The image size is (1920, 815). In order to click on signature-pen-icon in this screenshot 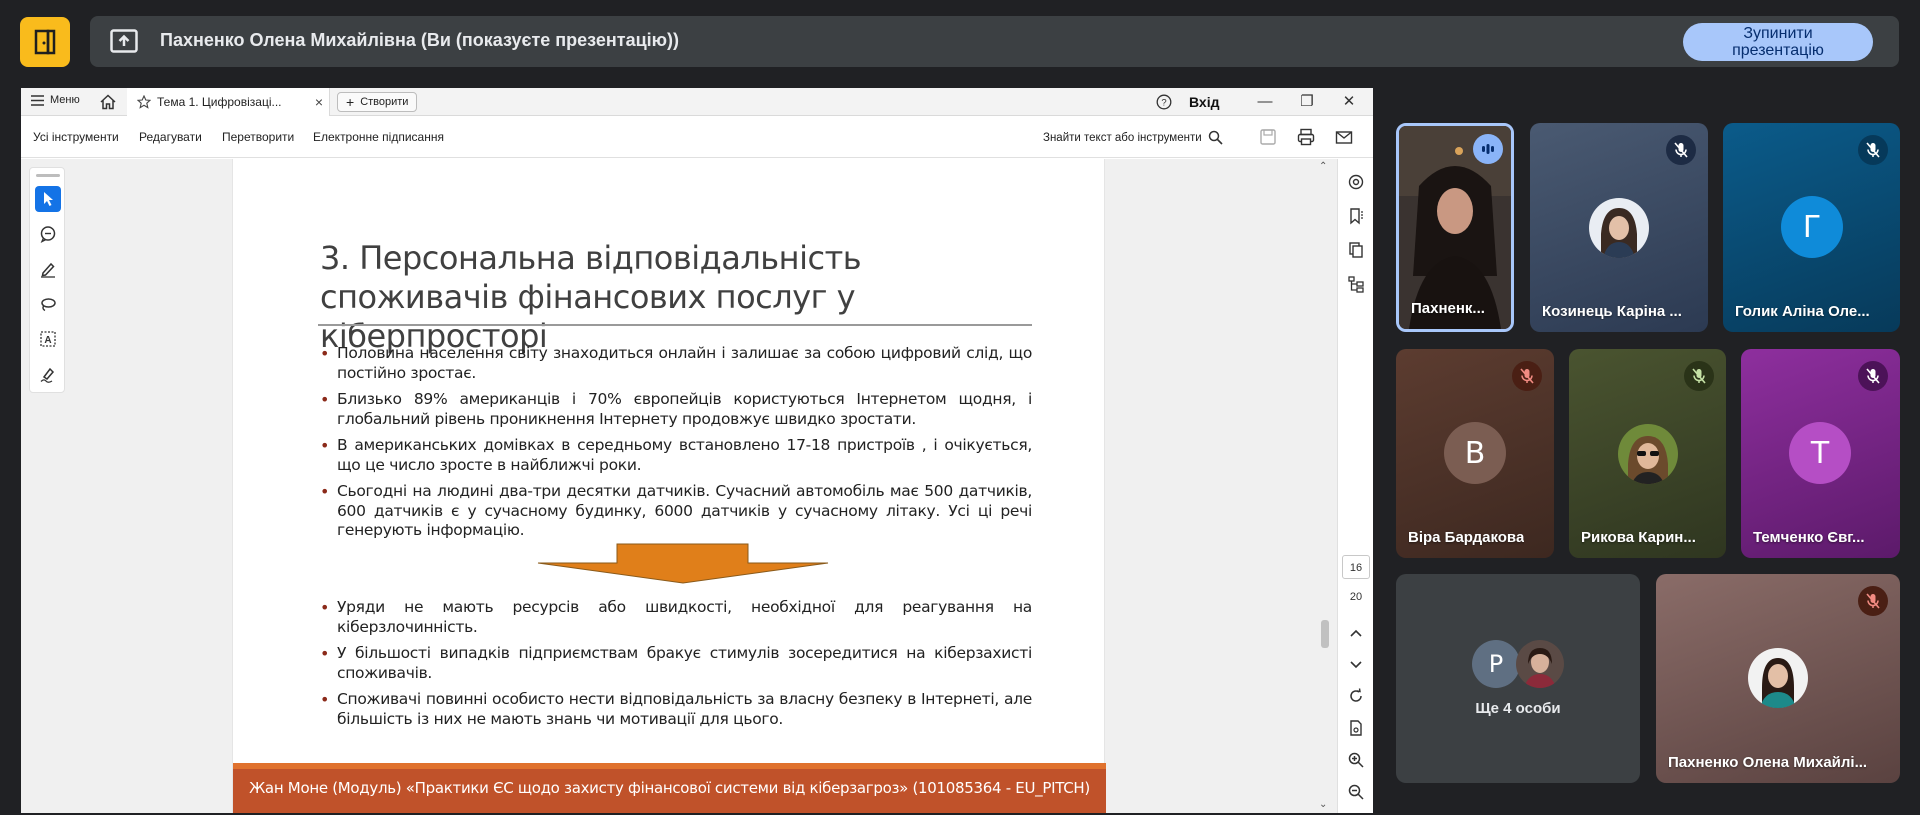, I will do `click(47, 375)`.